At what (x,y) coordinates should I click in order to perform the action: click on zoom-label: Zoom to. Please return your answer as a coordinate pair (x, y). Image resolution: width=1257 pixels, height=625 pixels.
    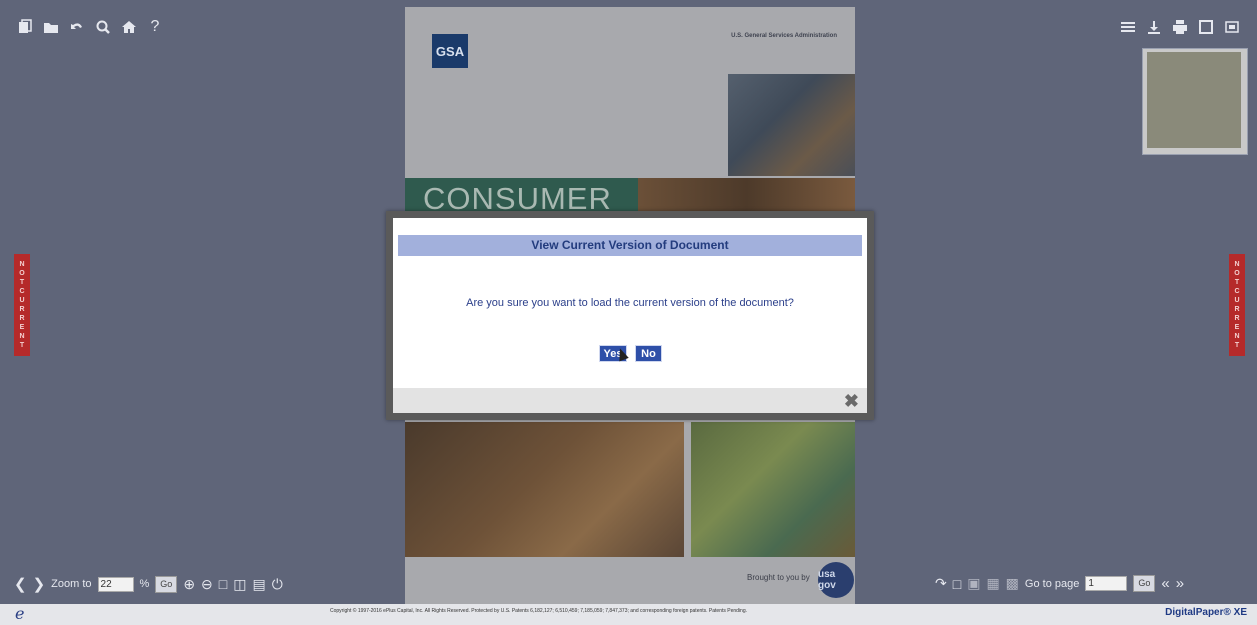
    Looking at the image, I should click on (71, 584).